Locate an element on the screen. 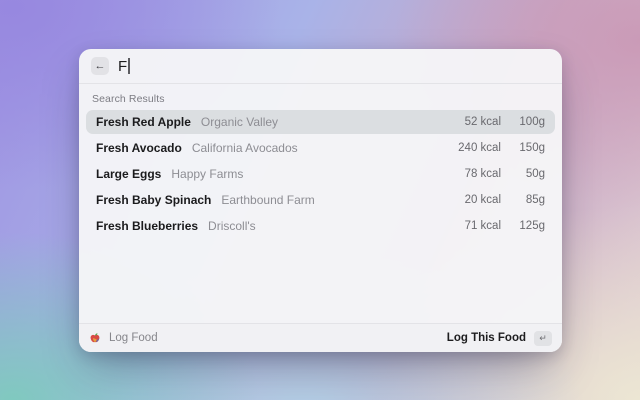  log-this-food-button: Log This Food ↵ is located at coordinates (499, 338).